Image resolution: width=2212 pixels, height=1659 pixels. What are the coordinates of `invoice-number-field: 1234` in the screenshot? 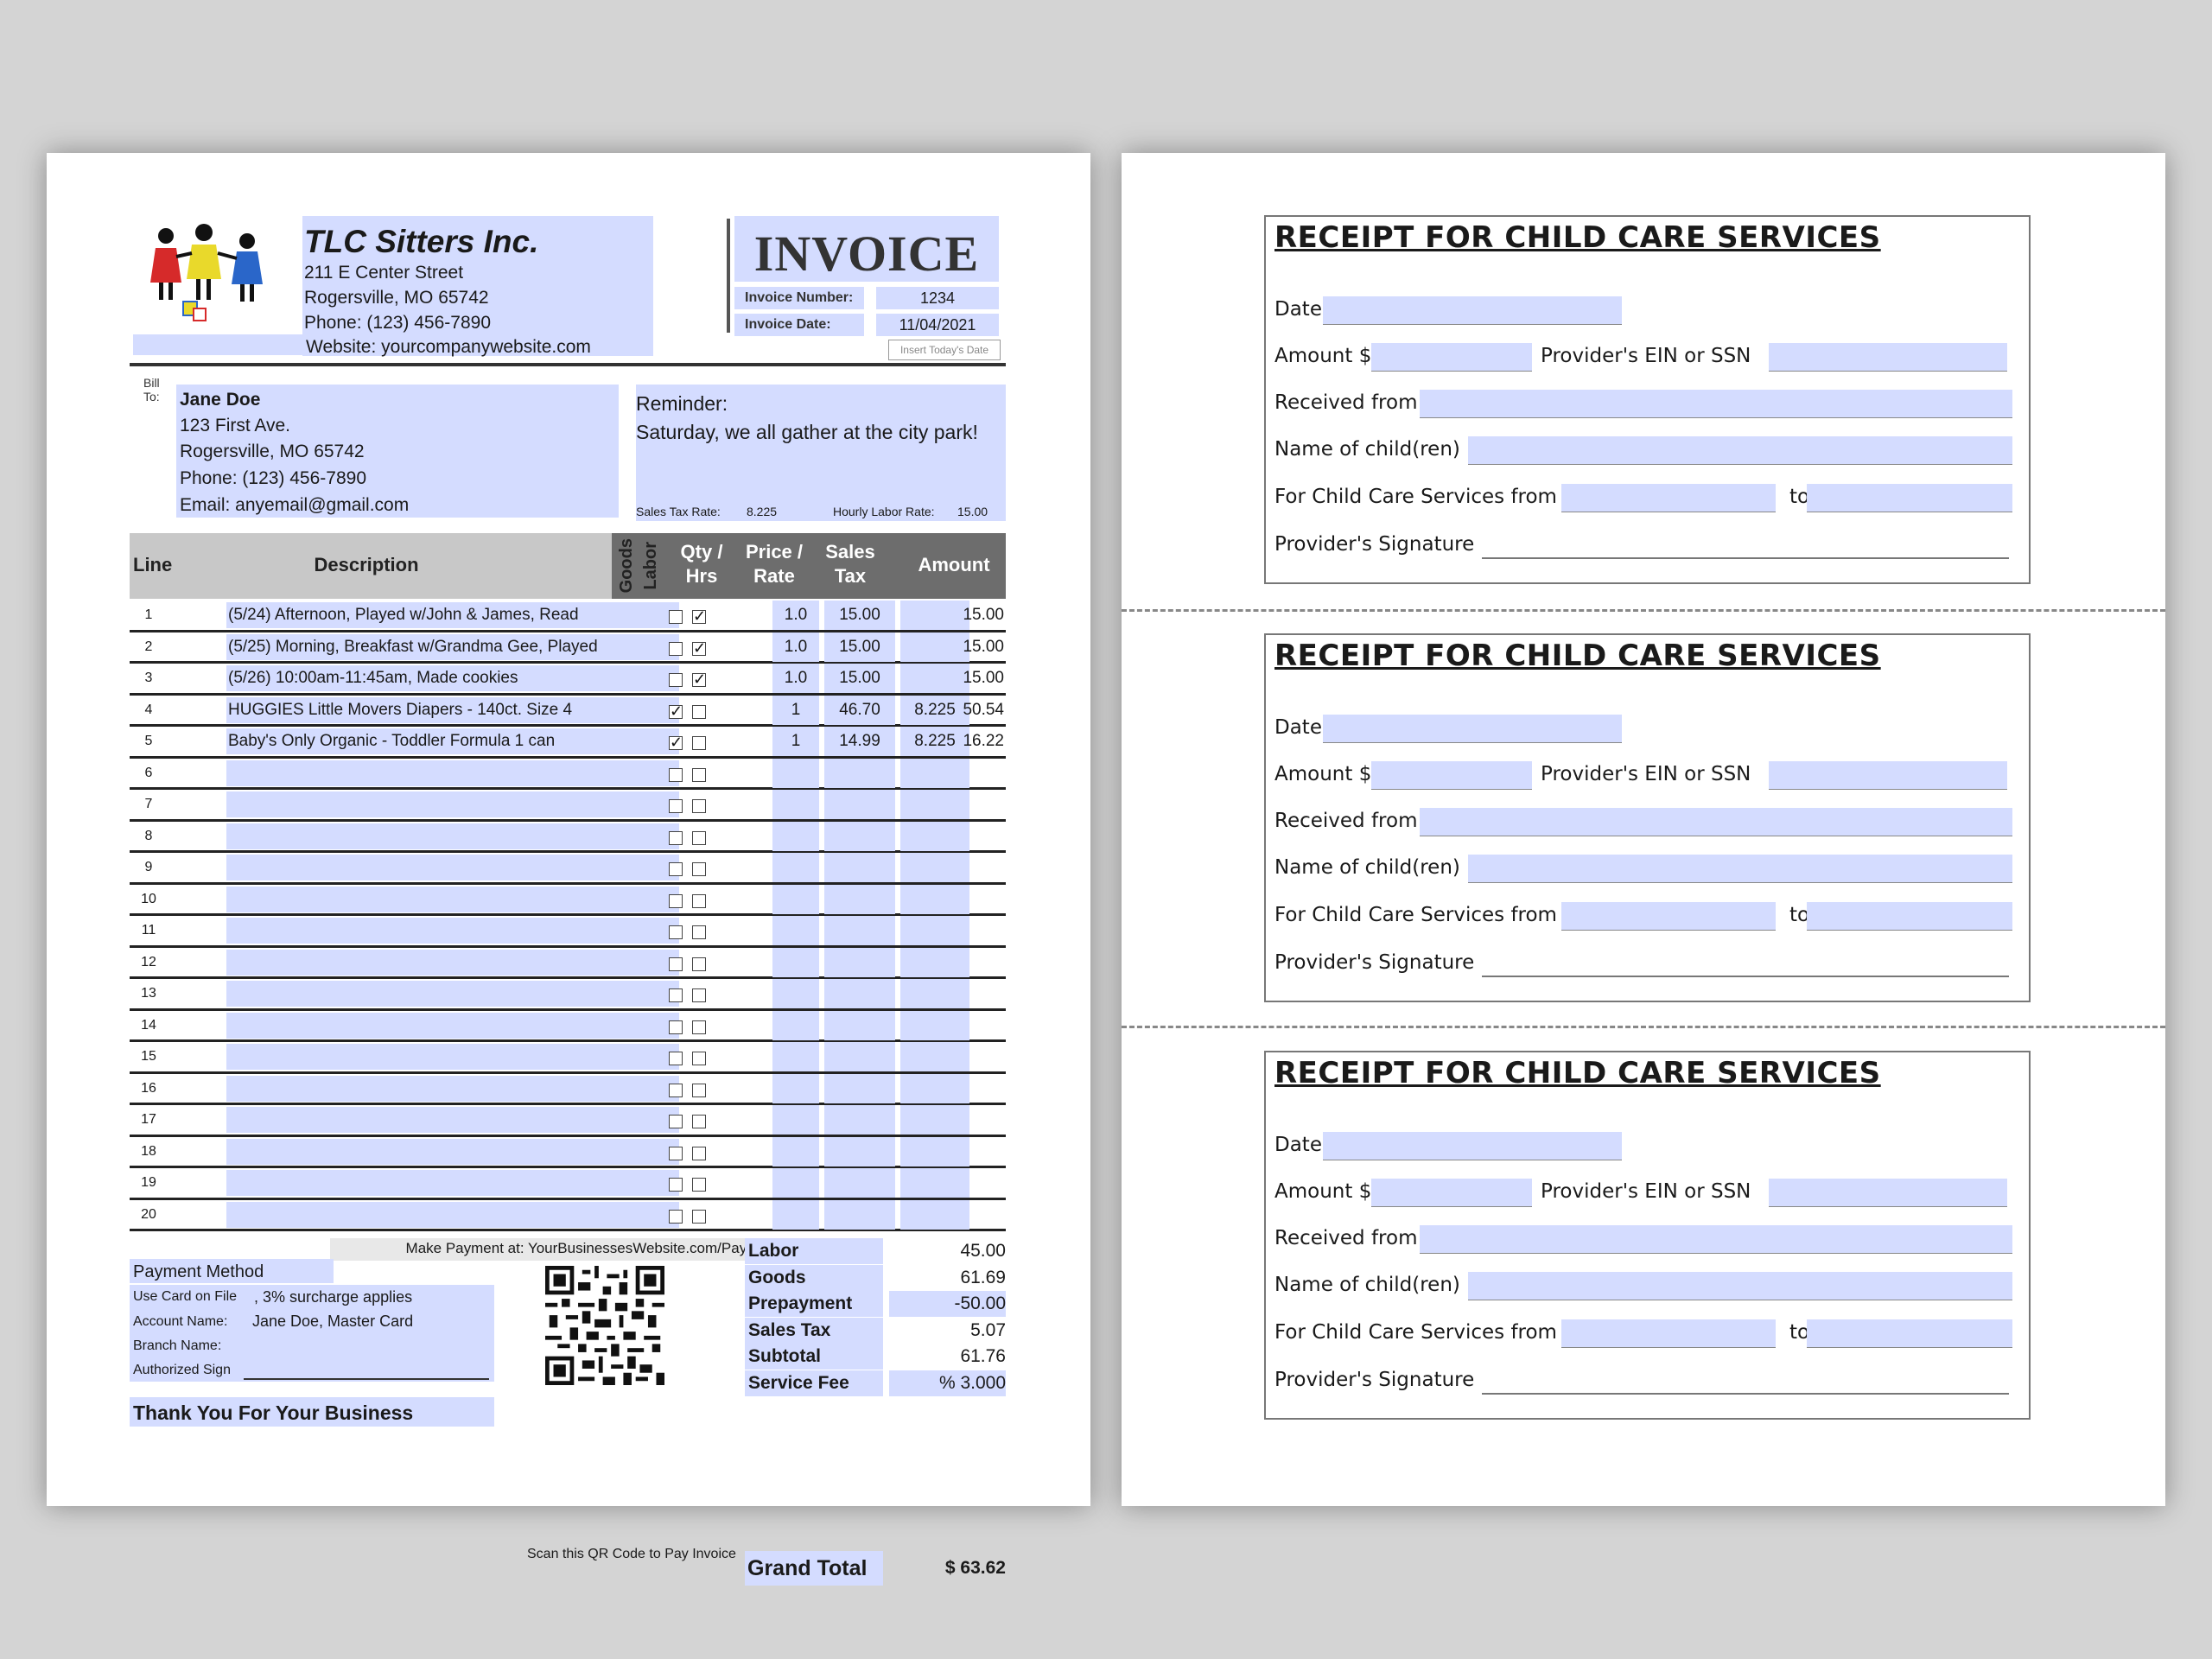 It's located at (937, 298).